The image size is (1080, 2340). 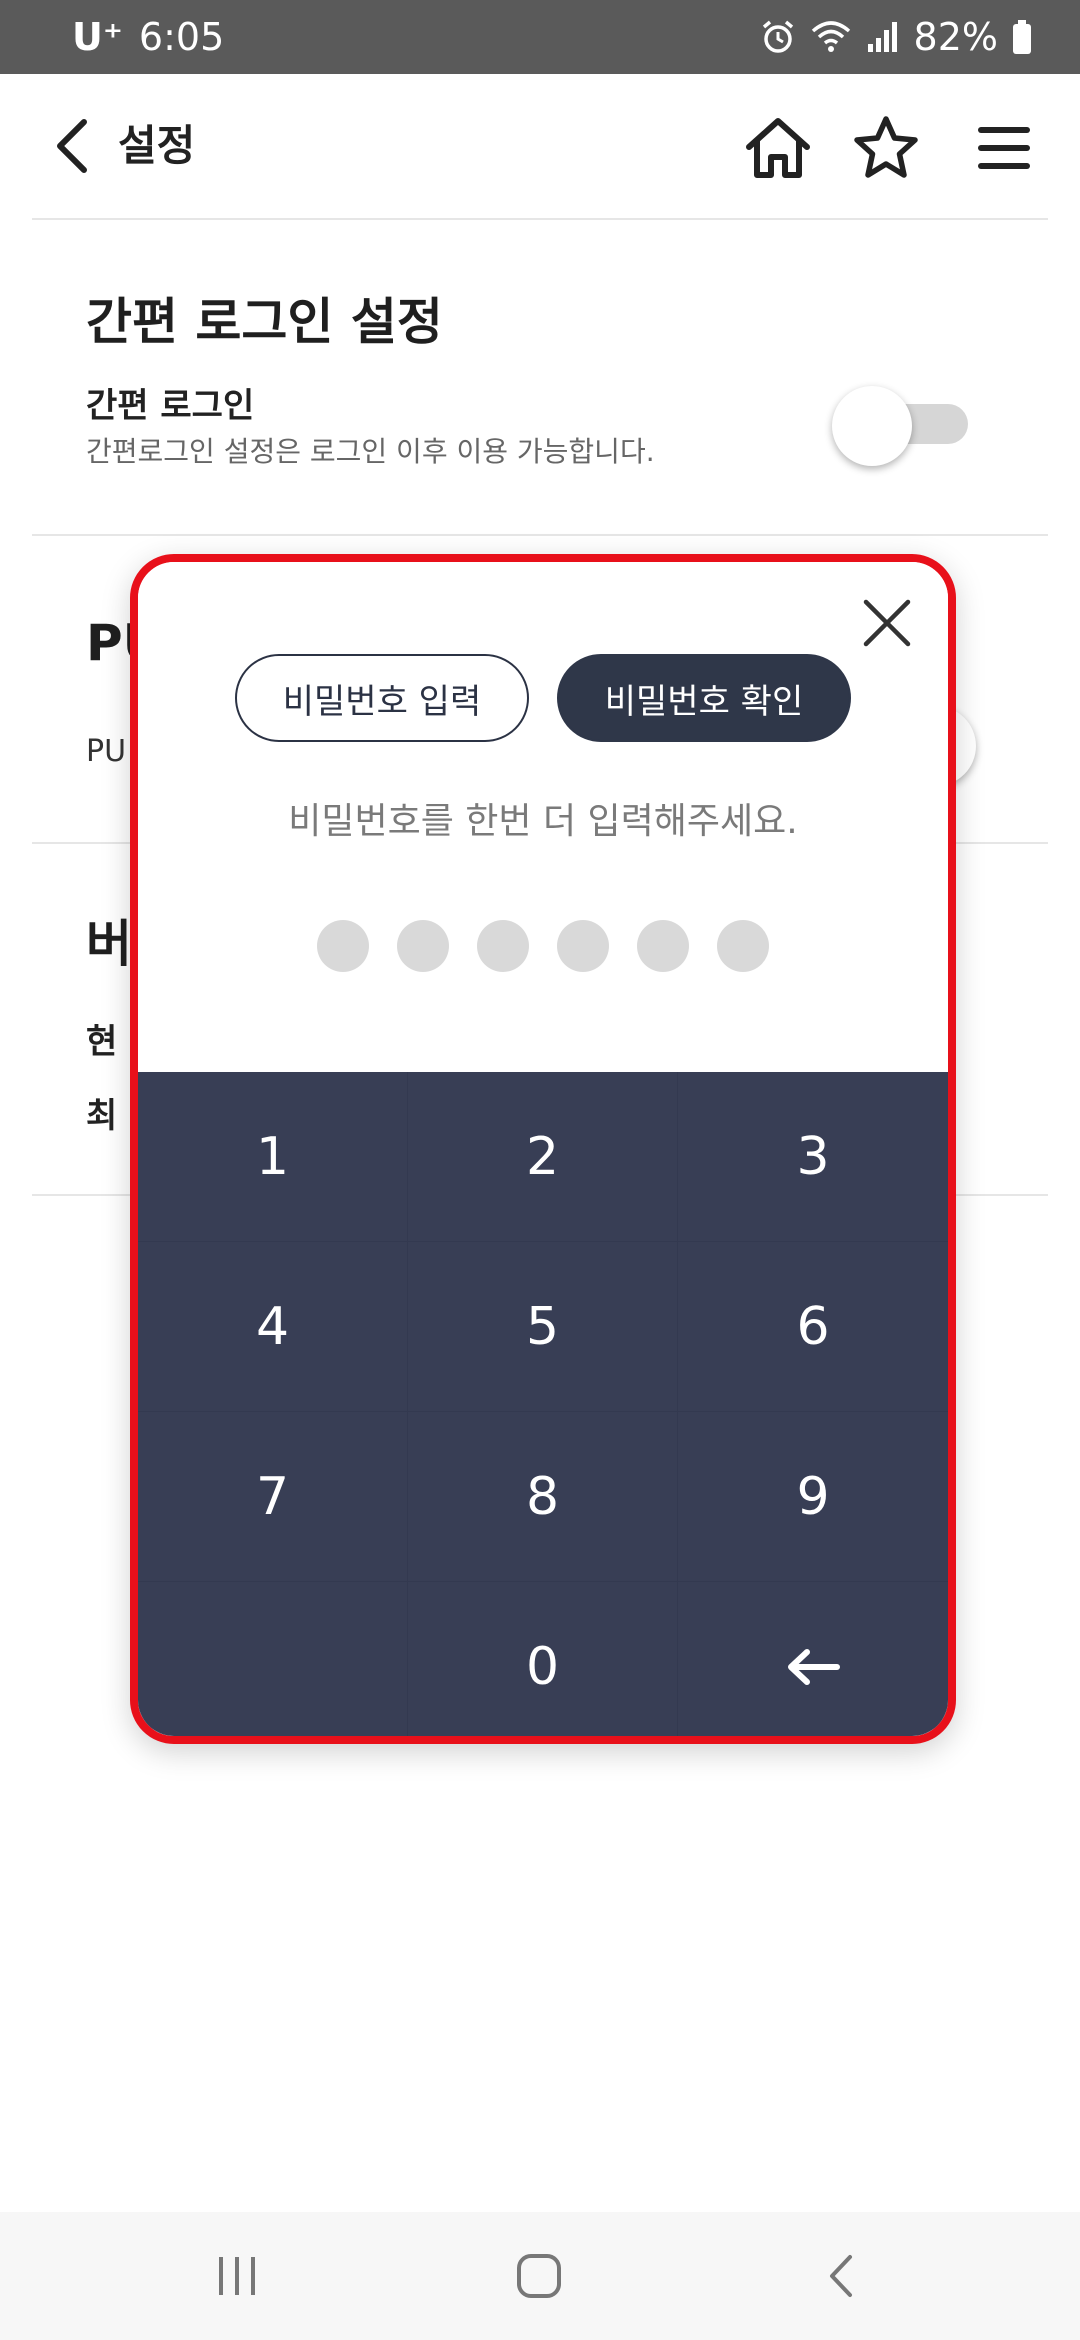 What do you see at coordinates (170, 406) in the screenshot?
I see `easy-login-item-title: 간편 로그인` at bounding box center [170, 406].